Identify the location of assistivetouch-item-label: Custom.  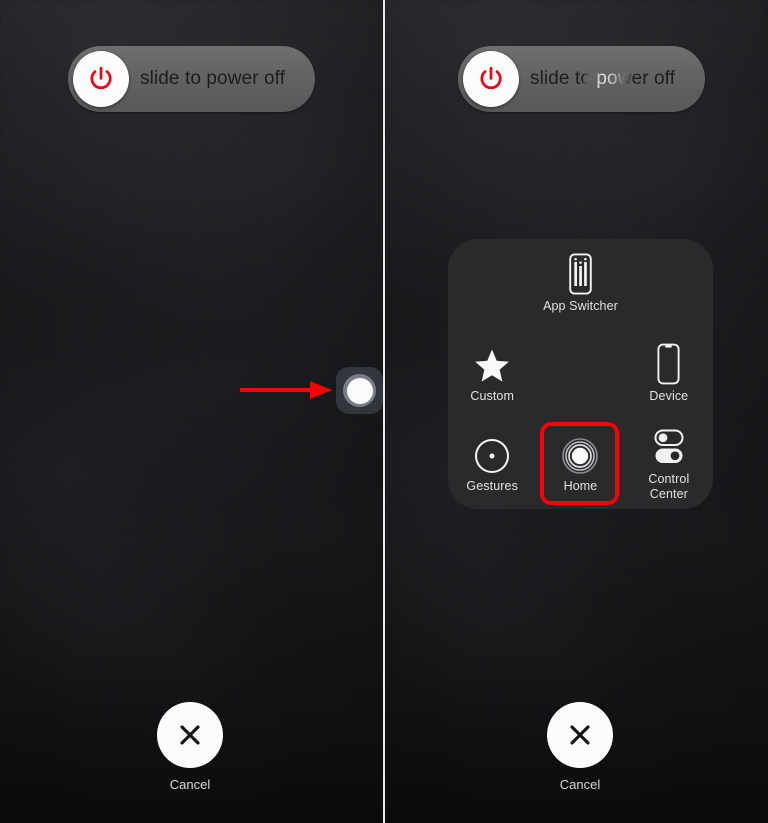
(492, 396).